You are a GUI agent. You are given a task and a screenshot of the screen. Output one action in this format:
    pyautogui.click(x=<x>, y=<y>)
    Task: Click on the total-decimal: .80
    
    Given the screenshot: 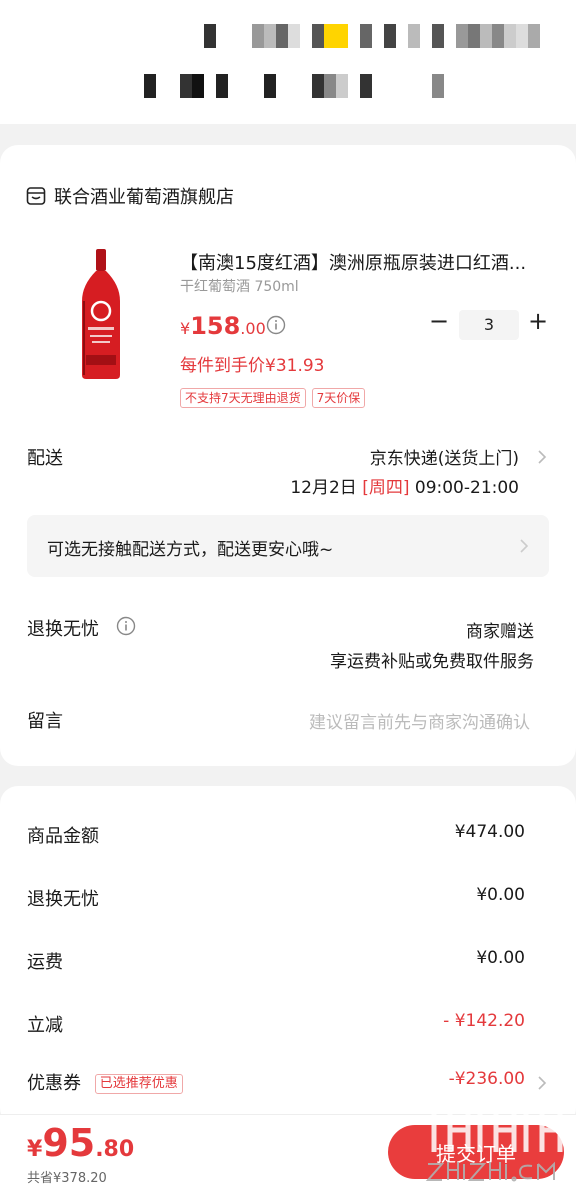 What is the action you would take?
    pyautogui.click(x=115, y=1149)
    